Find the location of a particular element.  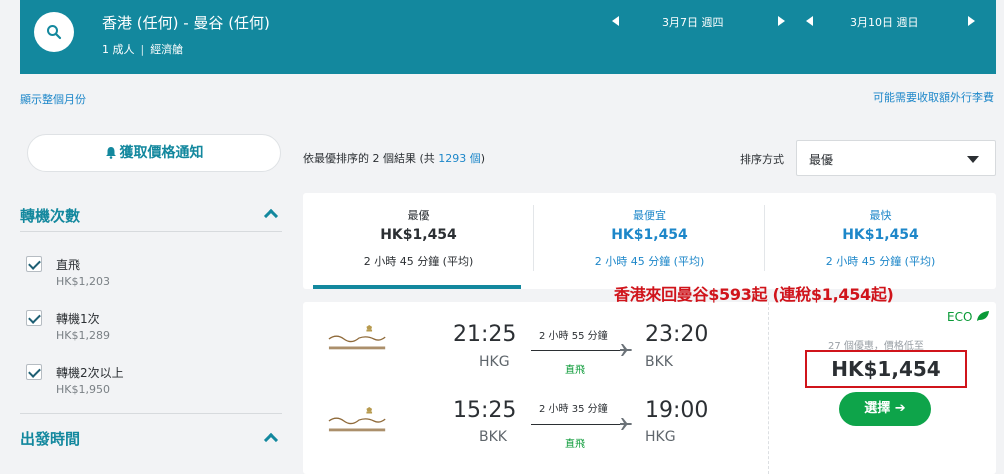

passenger-cabin: 1 成人 | 經濟艙 is located at coordinates (142, 49).